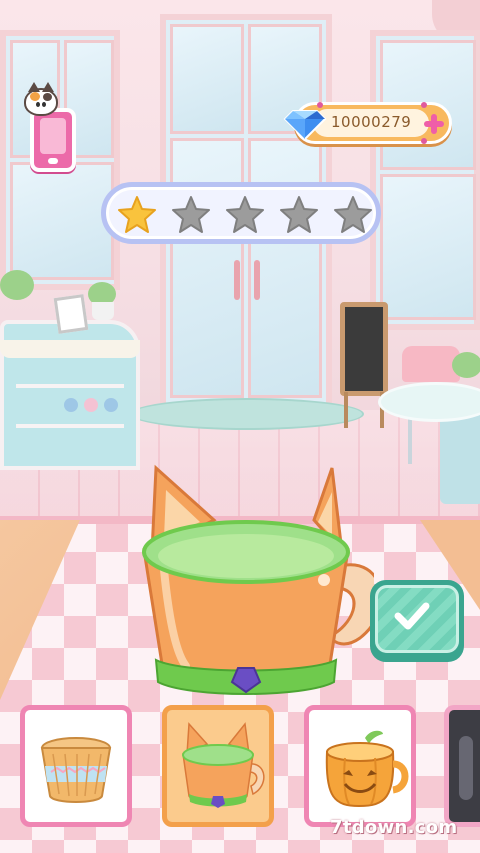 The image size is (480, 853). What do you see at coordinates (258, 579) in the screenshot?
I see `fox-bowl-preview` at bounding box center [258, 579].